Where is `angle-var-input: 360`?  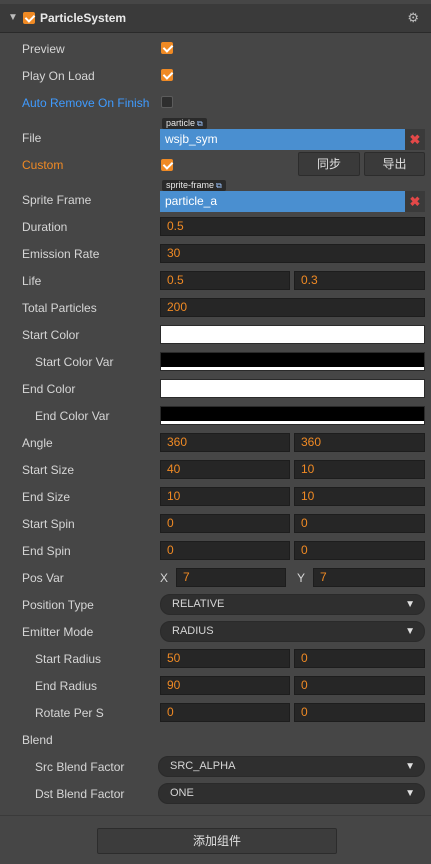
angle-var-input: 360 is located at coordinates (359, 442).